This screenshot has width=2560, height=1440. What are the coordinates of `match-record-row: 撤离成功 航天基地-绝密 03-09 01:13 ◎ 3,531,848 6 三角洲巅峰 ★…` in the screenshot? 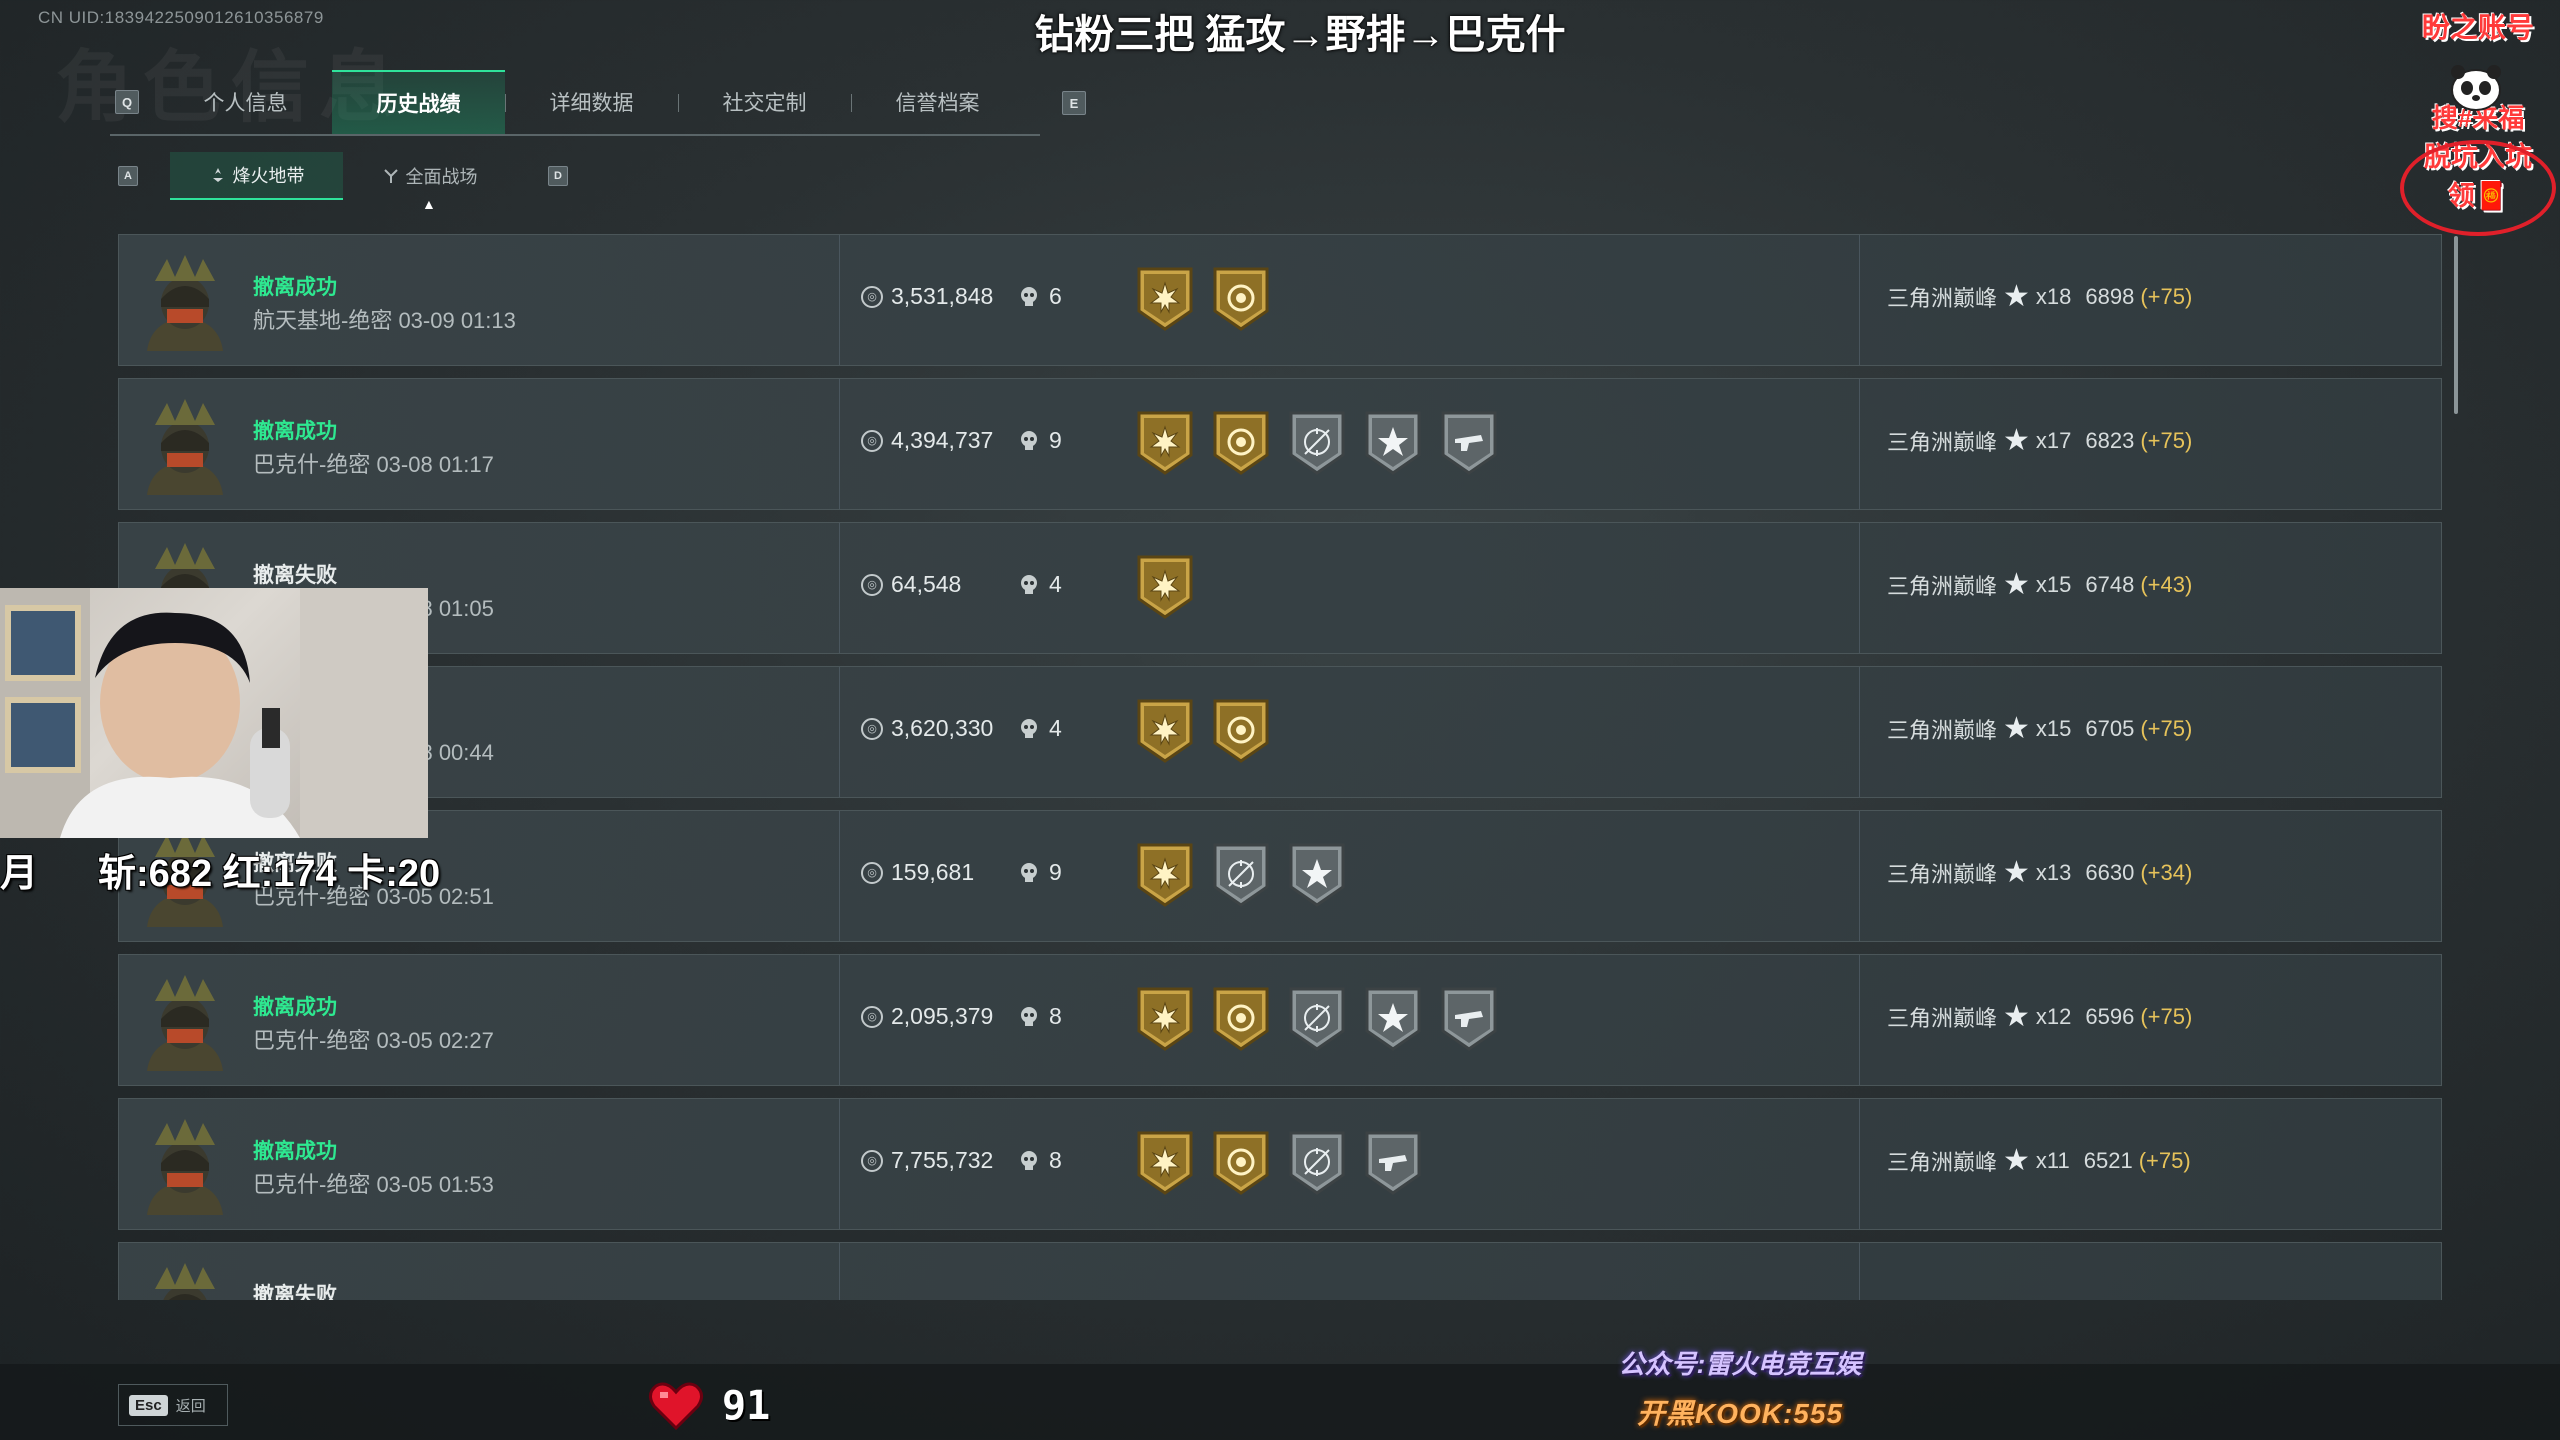 It's located at (1280, 300).